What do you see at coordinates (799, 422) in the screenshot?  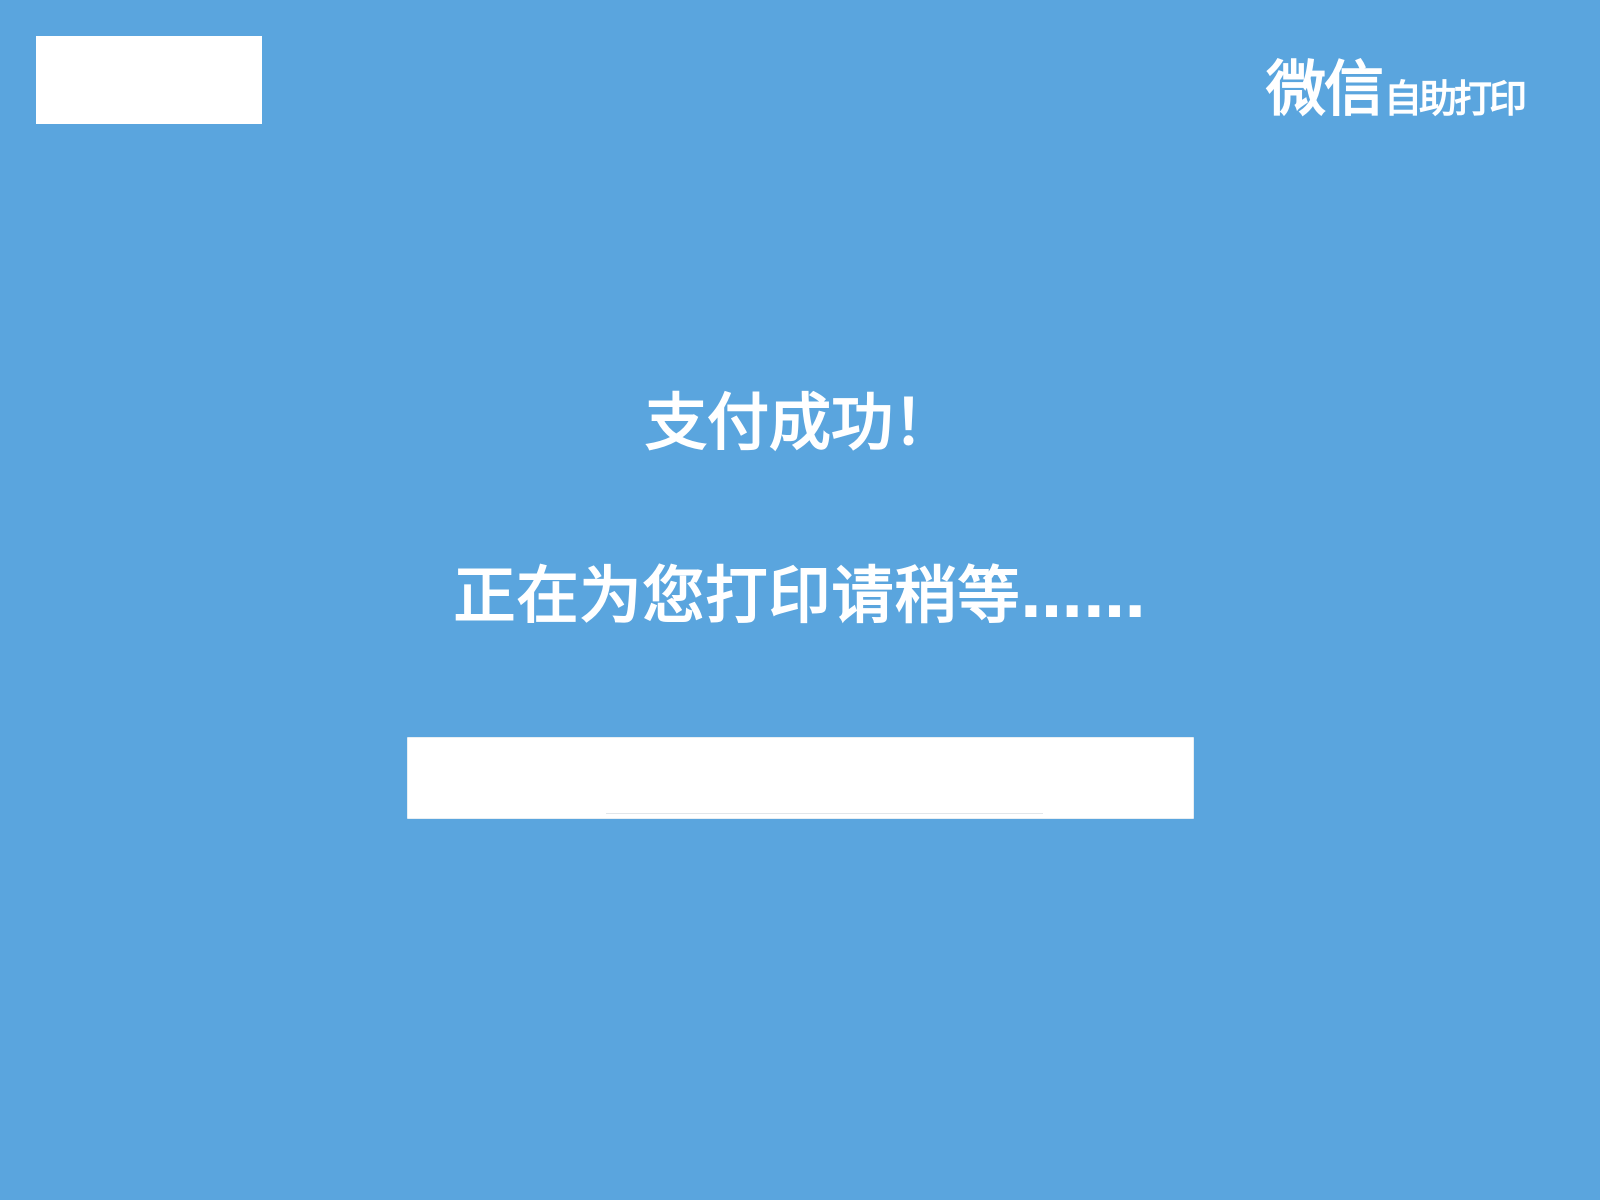 I see `payment-success-title: 支付成功！` at bounding box center [799, 422].